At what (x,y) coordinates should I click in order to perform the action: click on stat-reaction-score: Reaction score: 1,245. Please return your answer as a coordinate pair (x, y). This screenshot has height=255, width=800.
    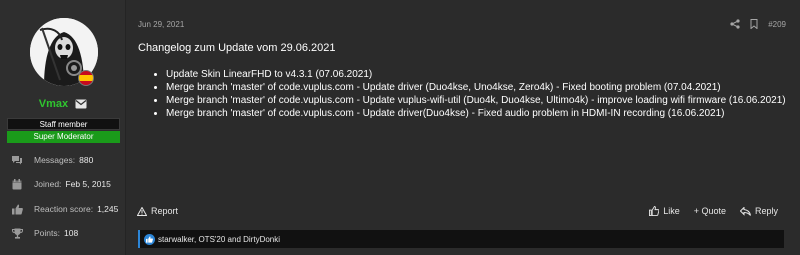
    Looking at the image, I should click on (64, 209).